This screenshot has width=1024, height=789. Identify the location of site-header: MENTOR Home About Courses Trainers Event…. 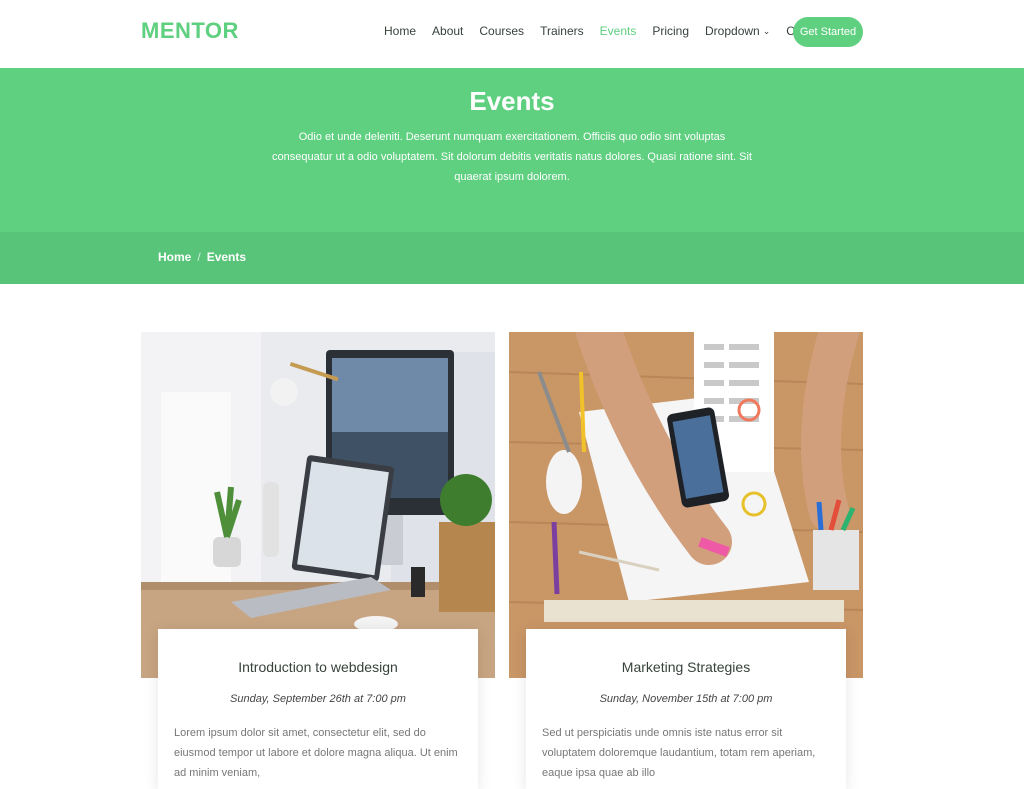
(512, 34).